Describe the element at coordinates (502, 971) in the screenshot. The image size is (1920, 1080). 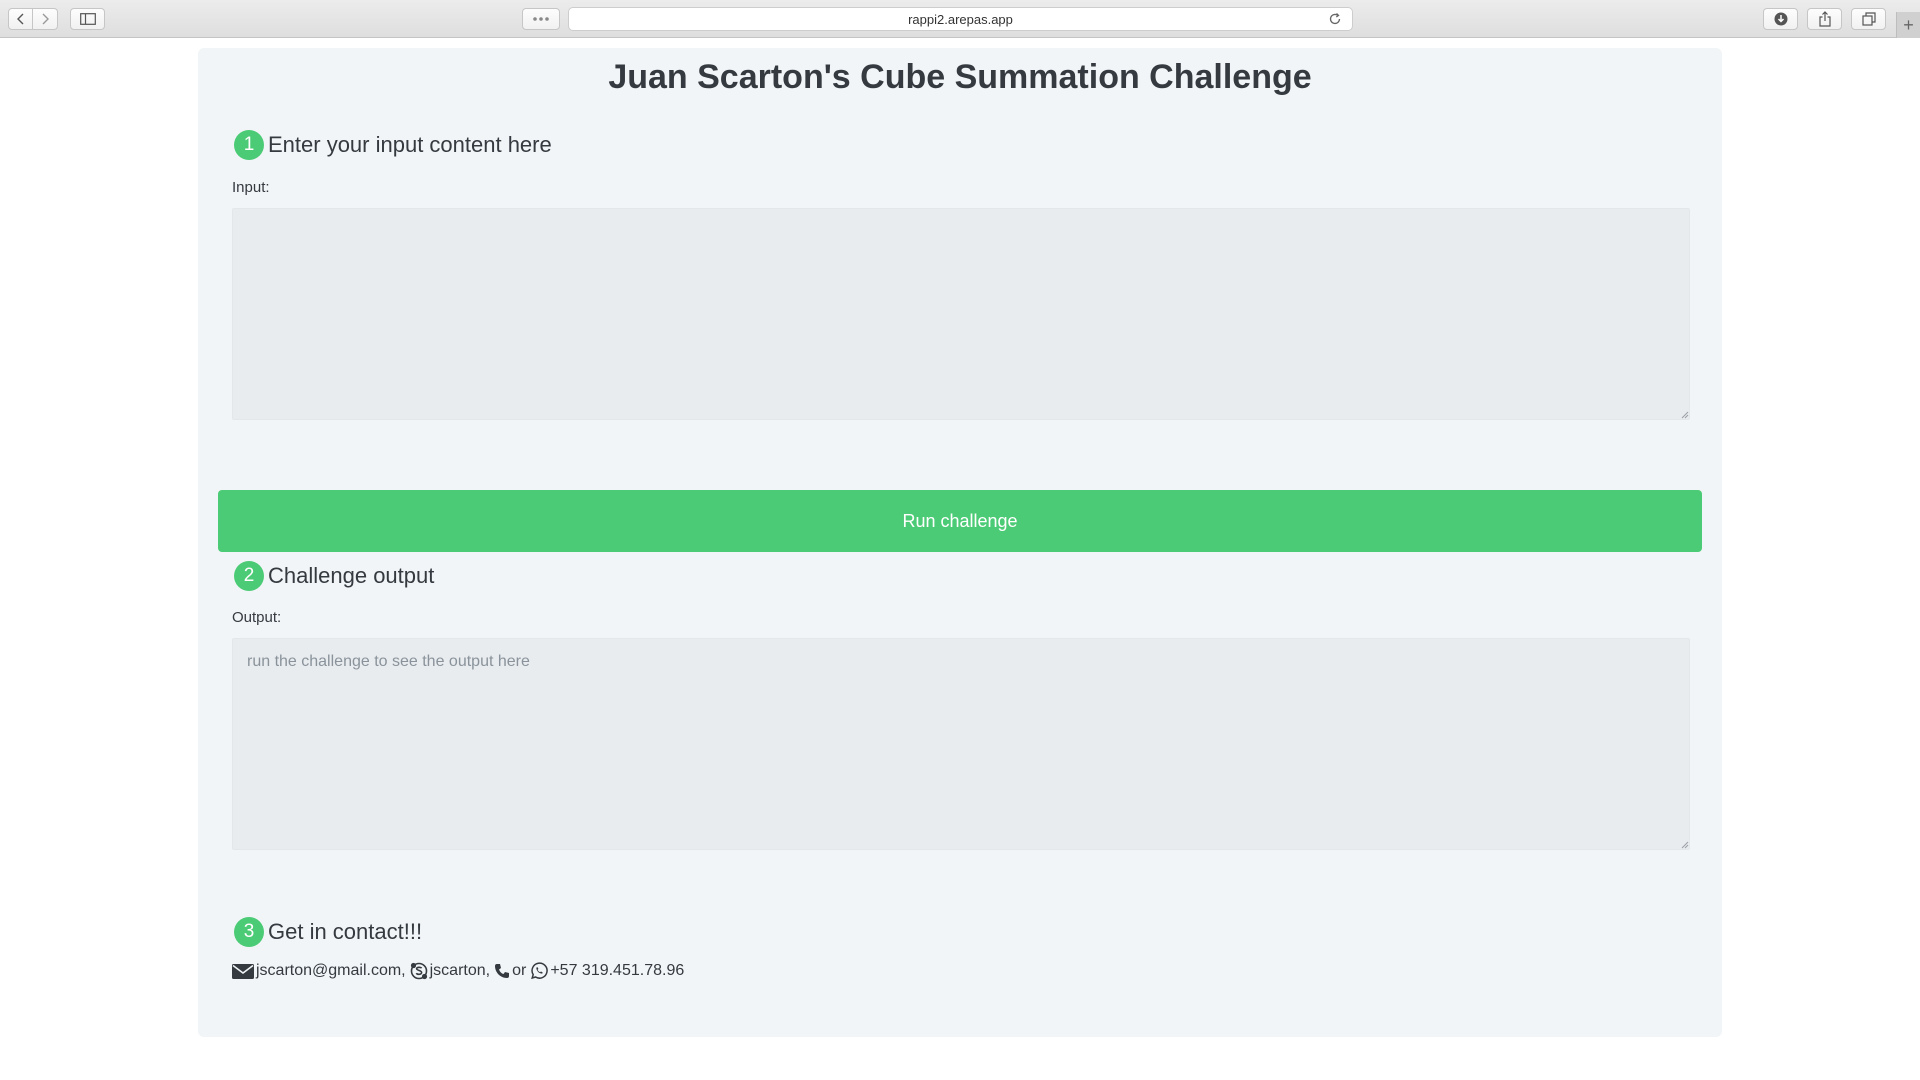
I see `phone-icon` at that location.